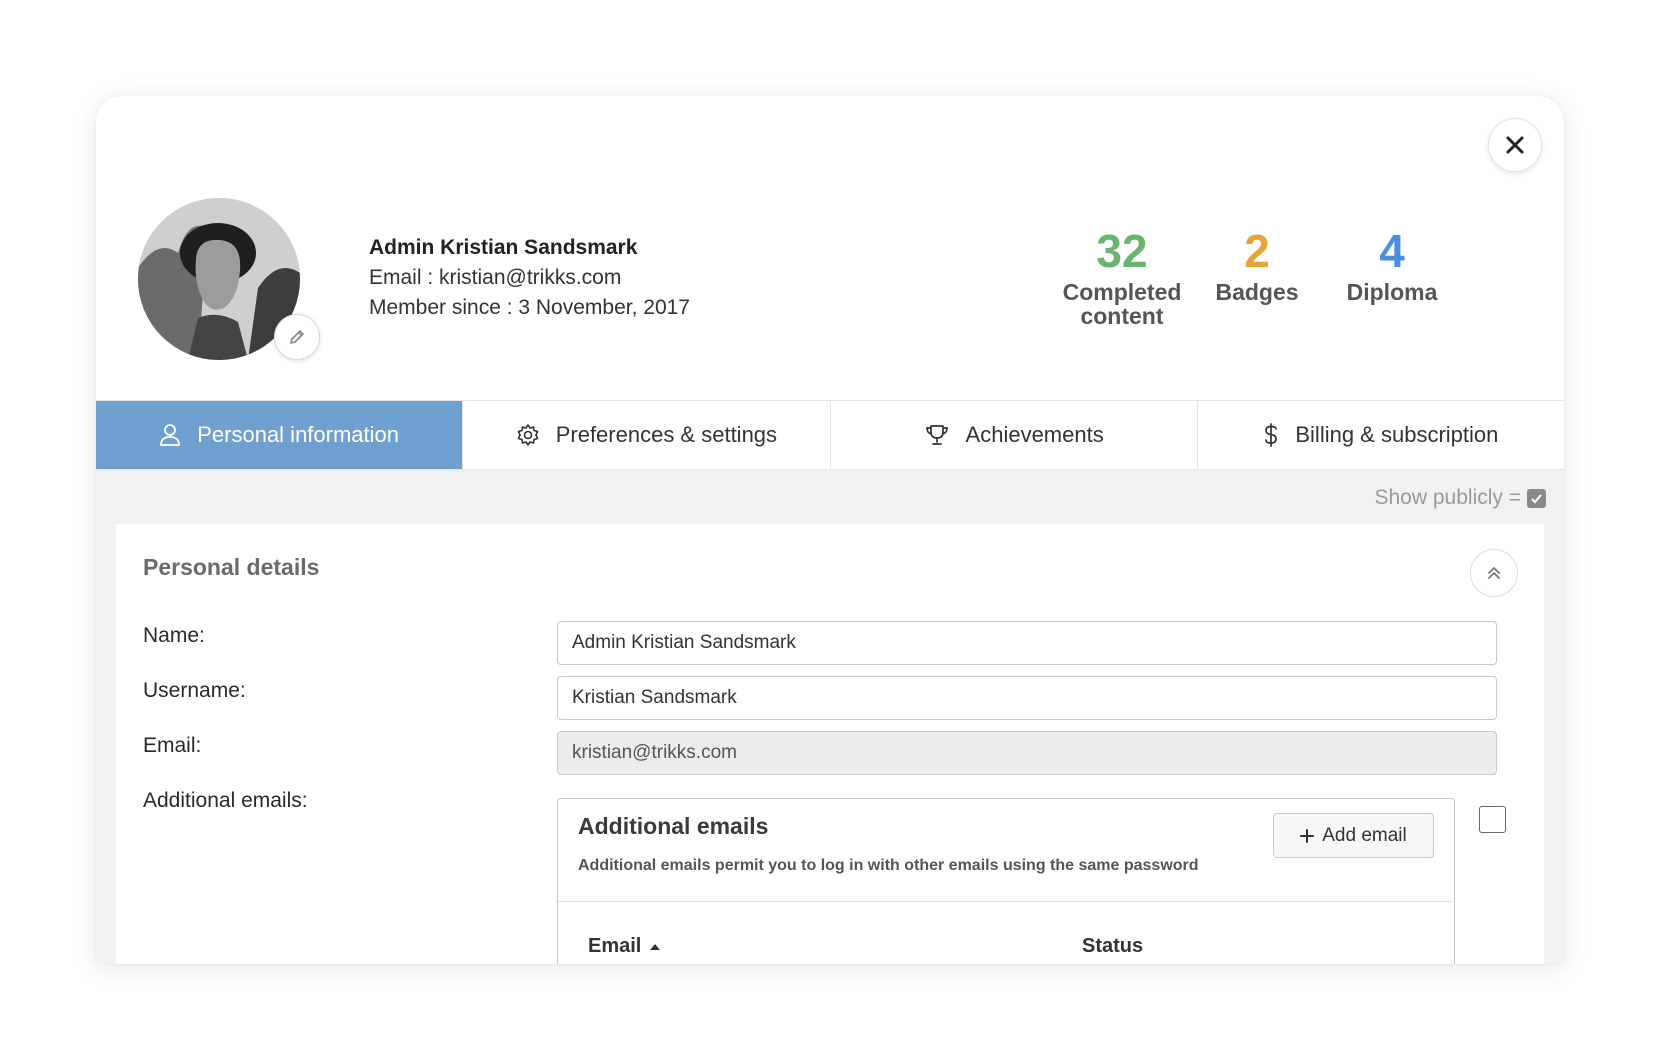 Image resolution: width=1654 pixels, height=1055 pixels. I want to click on tab-preferences-settings: Preferences & settings, so click(647, 435).